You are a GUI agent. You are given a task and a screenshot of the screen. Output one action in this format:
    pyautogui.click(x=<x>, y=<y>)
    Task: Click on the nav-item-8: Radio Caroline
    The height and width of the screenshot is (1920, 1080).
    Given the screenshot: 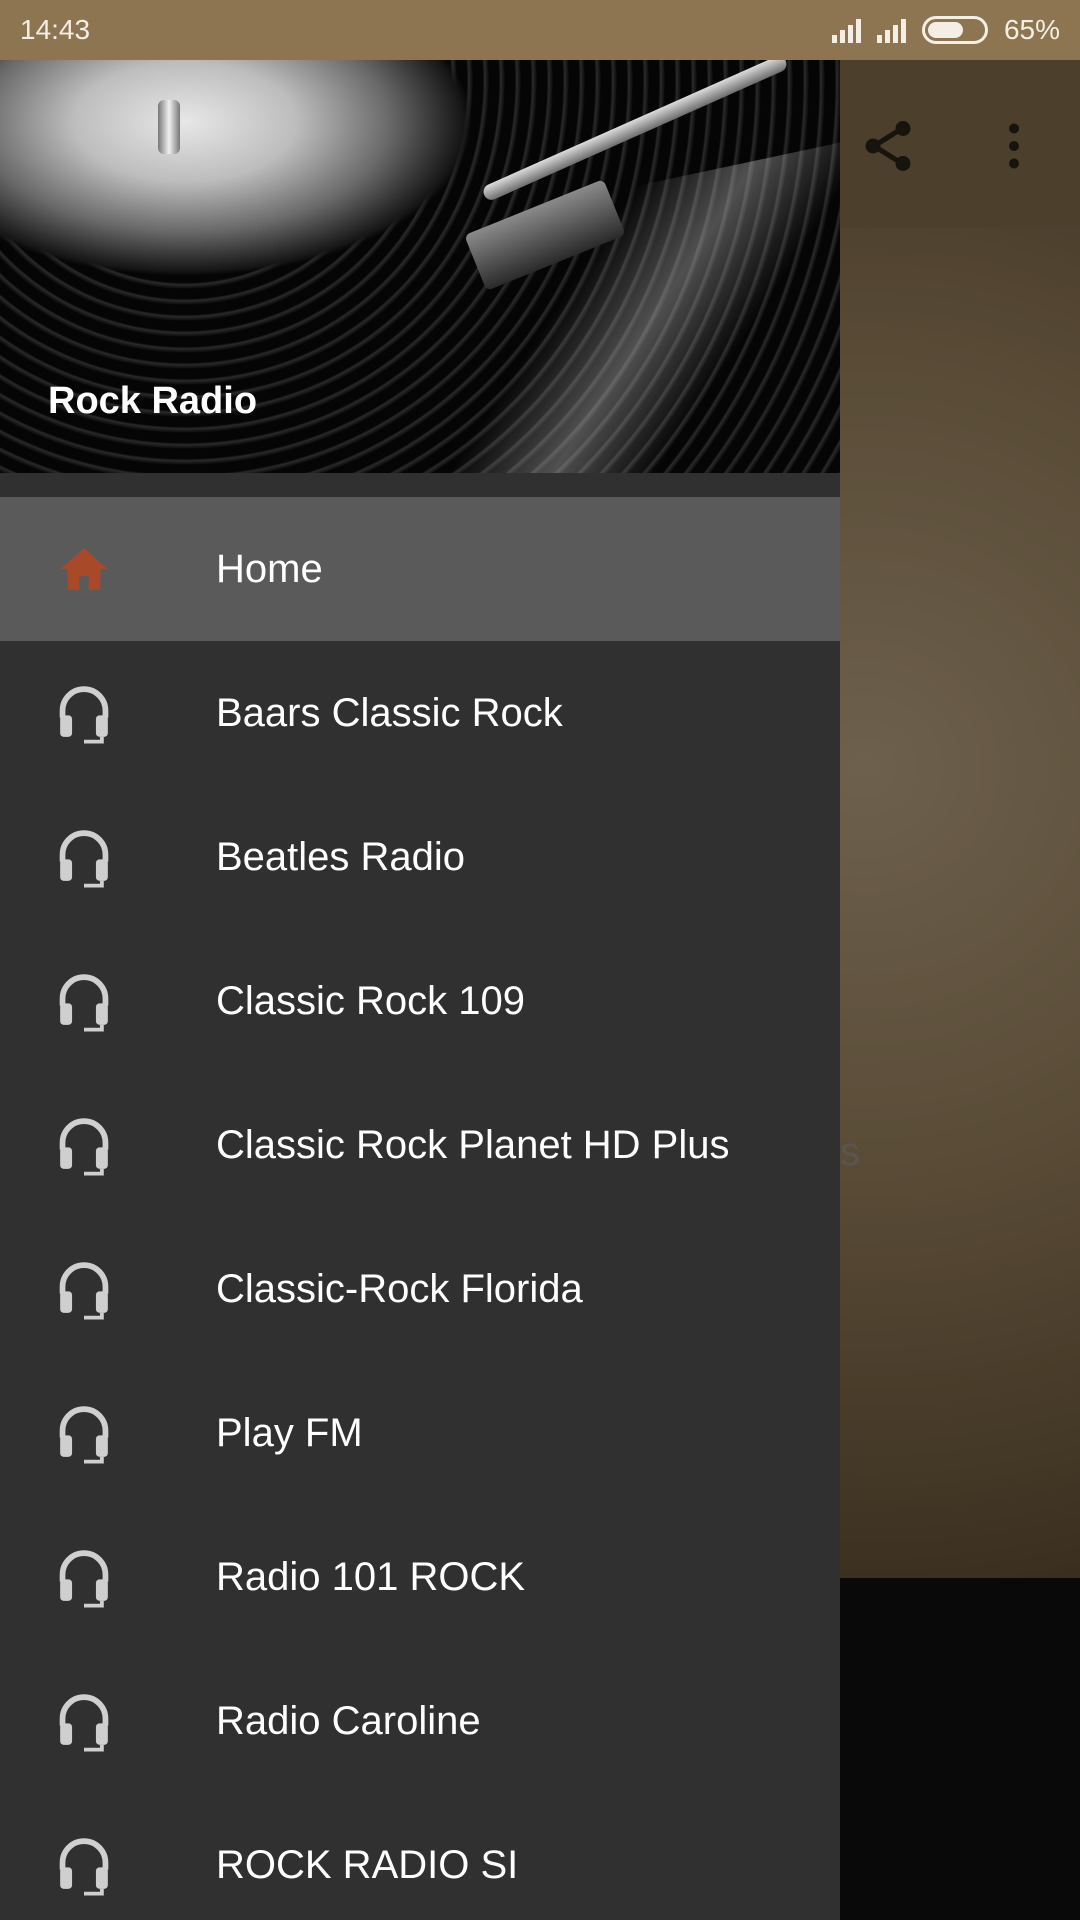 What is the action you would take?
    pyautogui.click(x=420, y=1721)
    